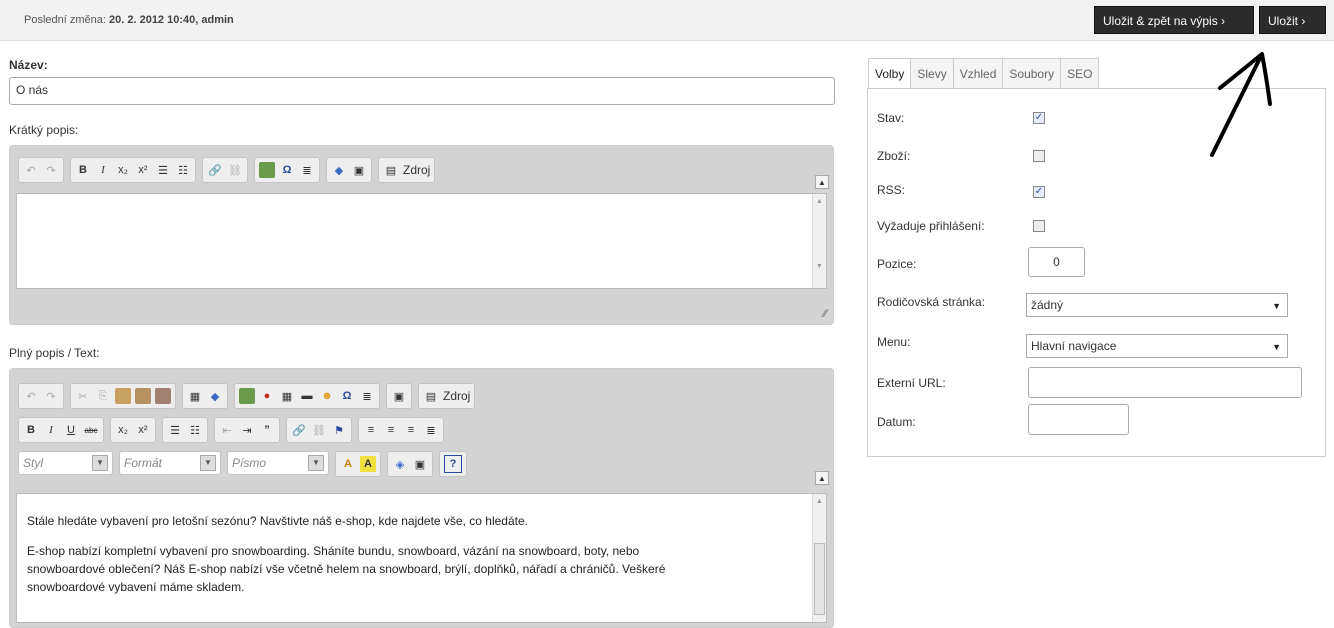 This screenshot has width=1334, height=628. What do you see at coordinates (225, 170) in the screenshot?
I see `link-group: 🔗 ⛓` at bounding box center [225, 170].